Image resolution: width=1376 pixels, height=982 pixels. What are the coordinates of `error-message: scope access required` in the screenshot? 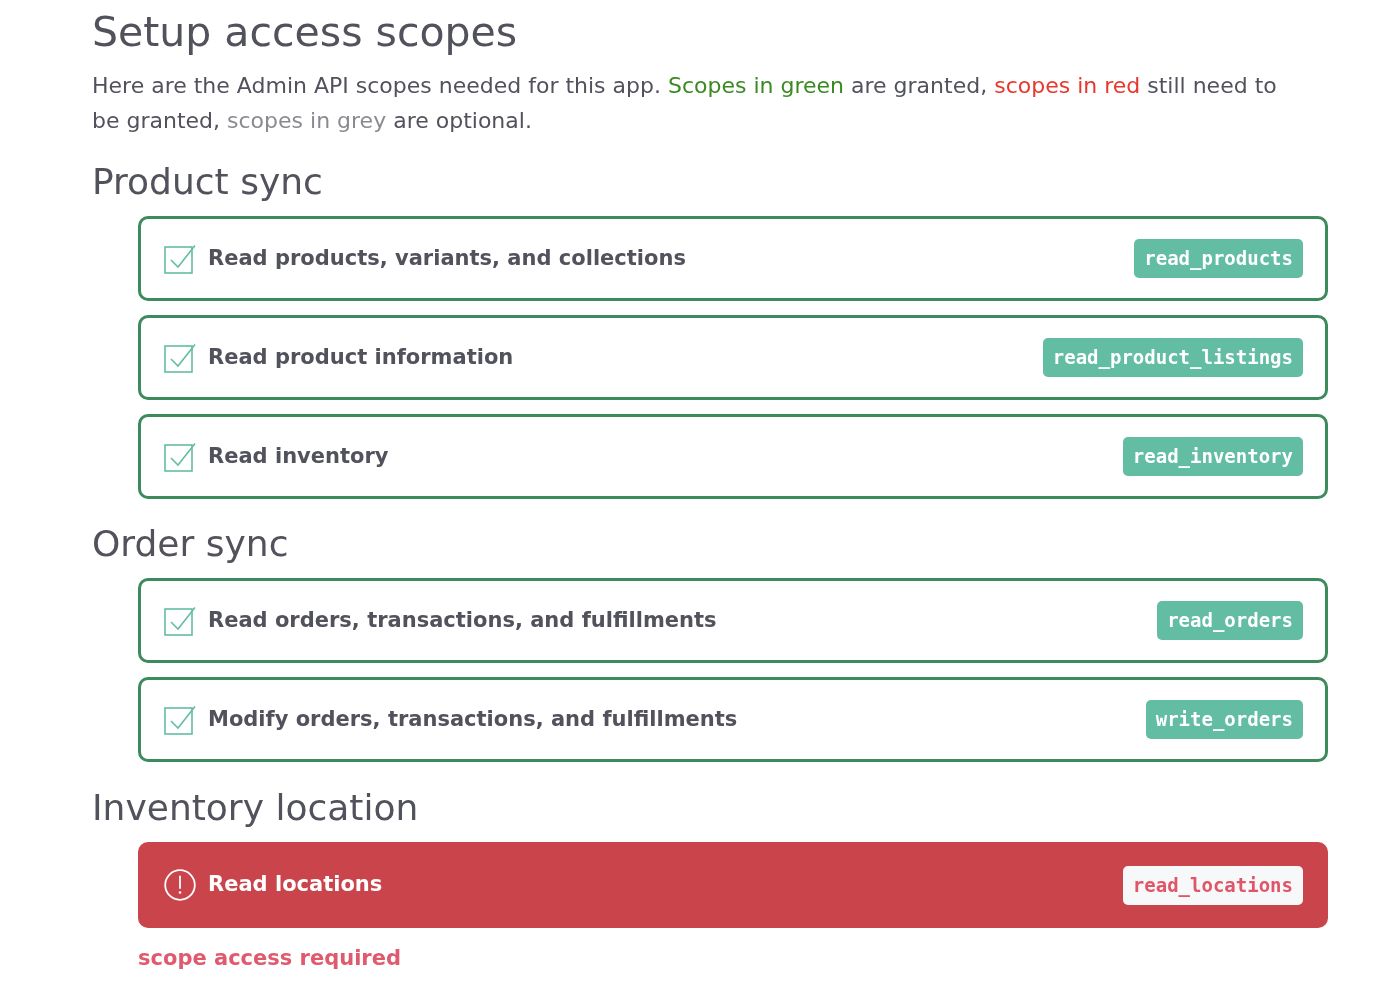 It's located at (270, 958).